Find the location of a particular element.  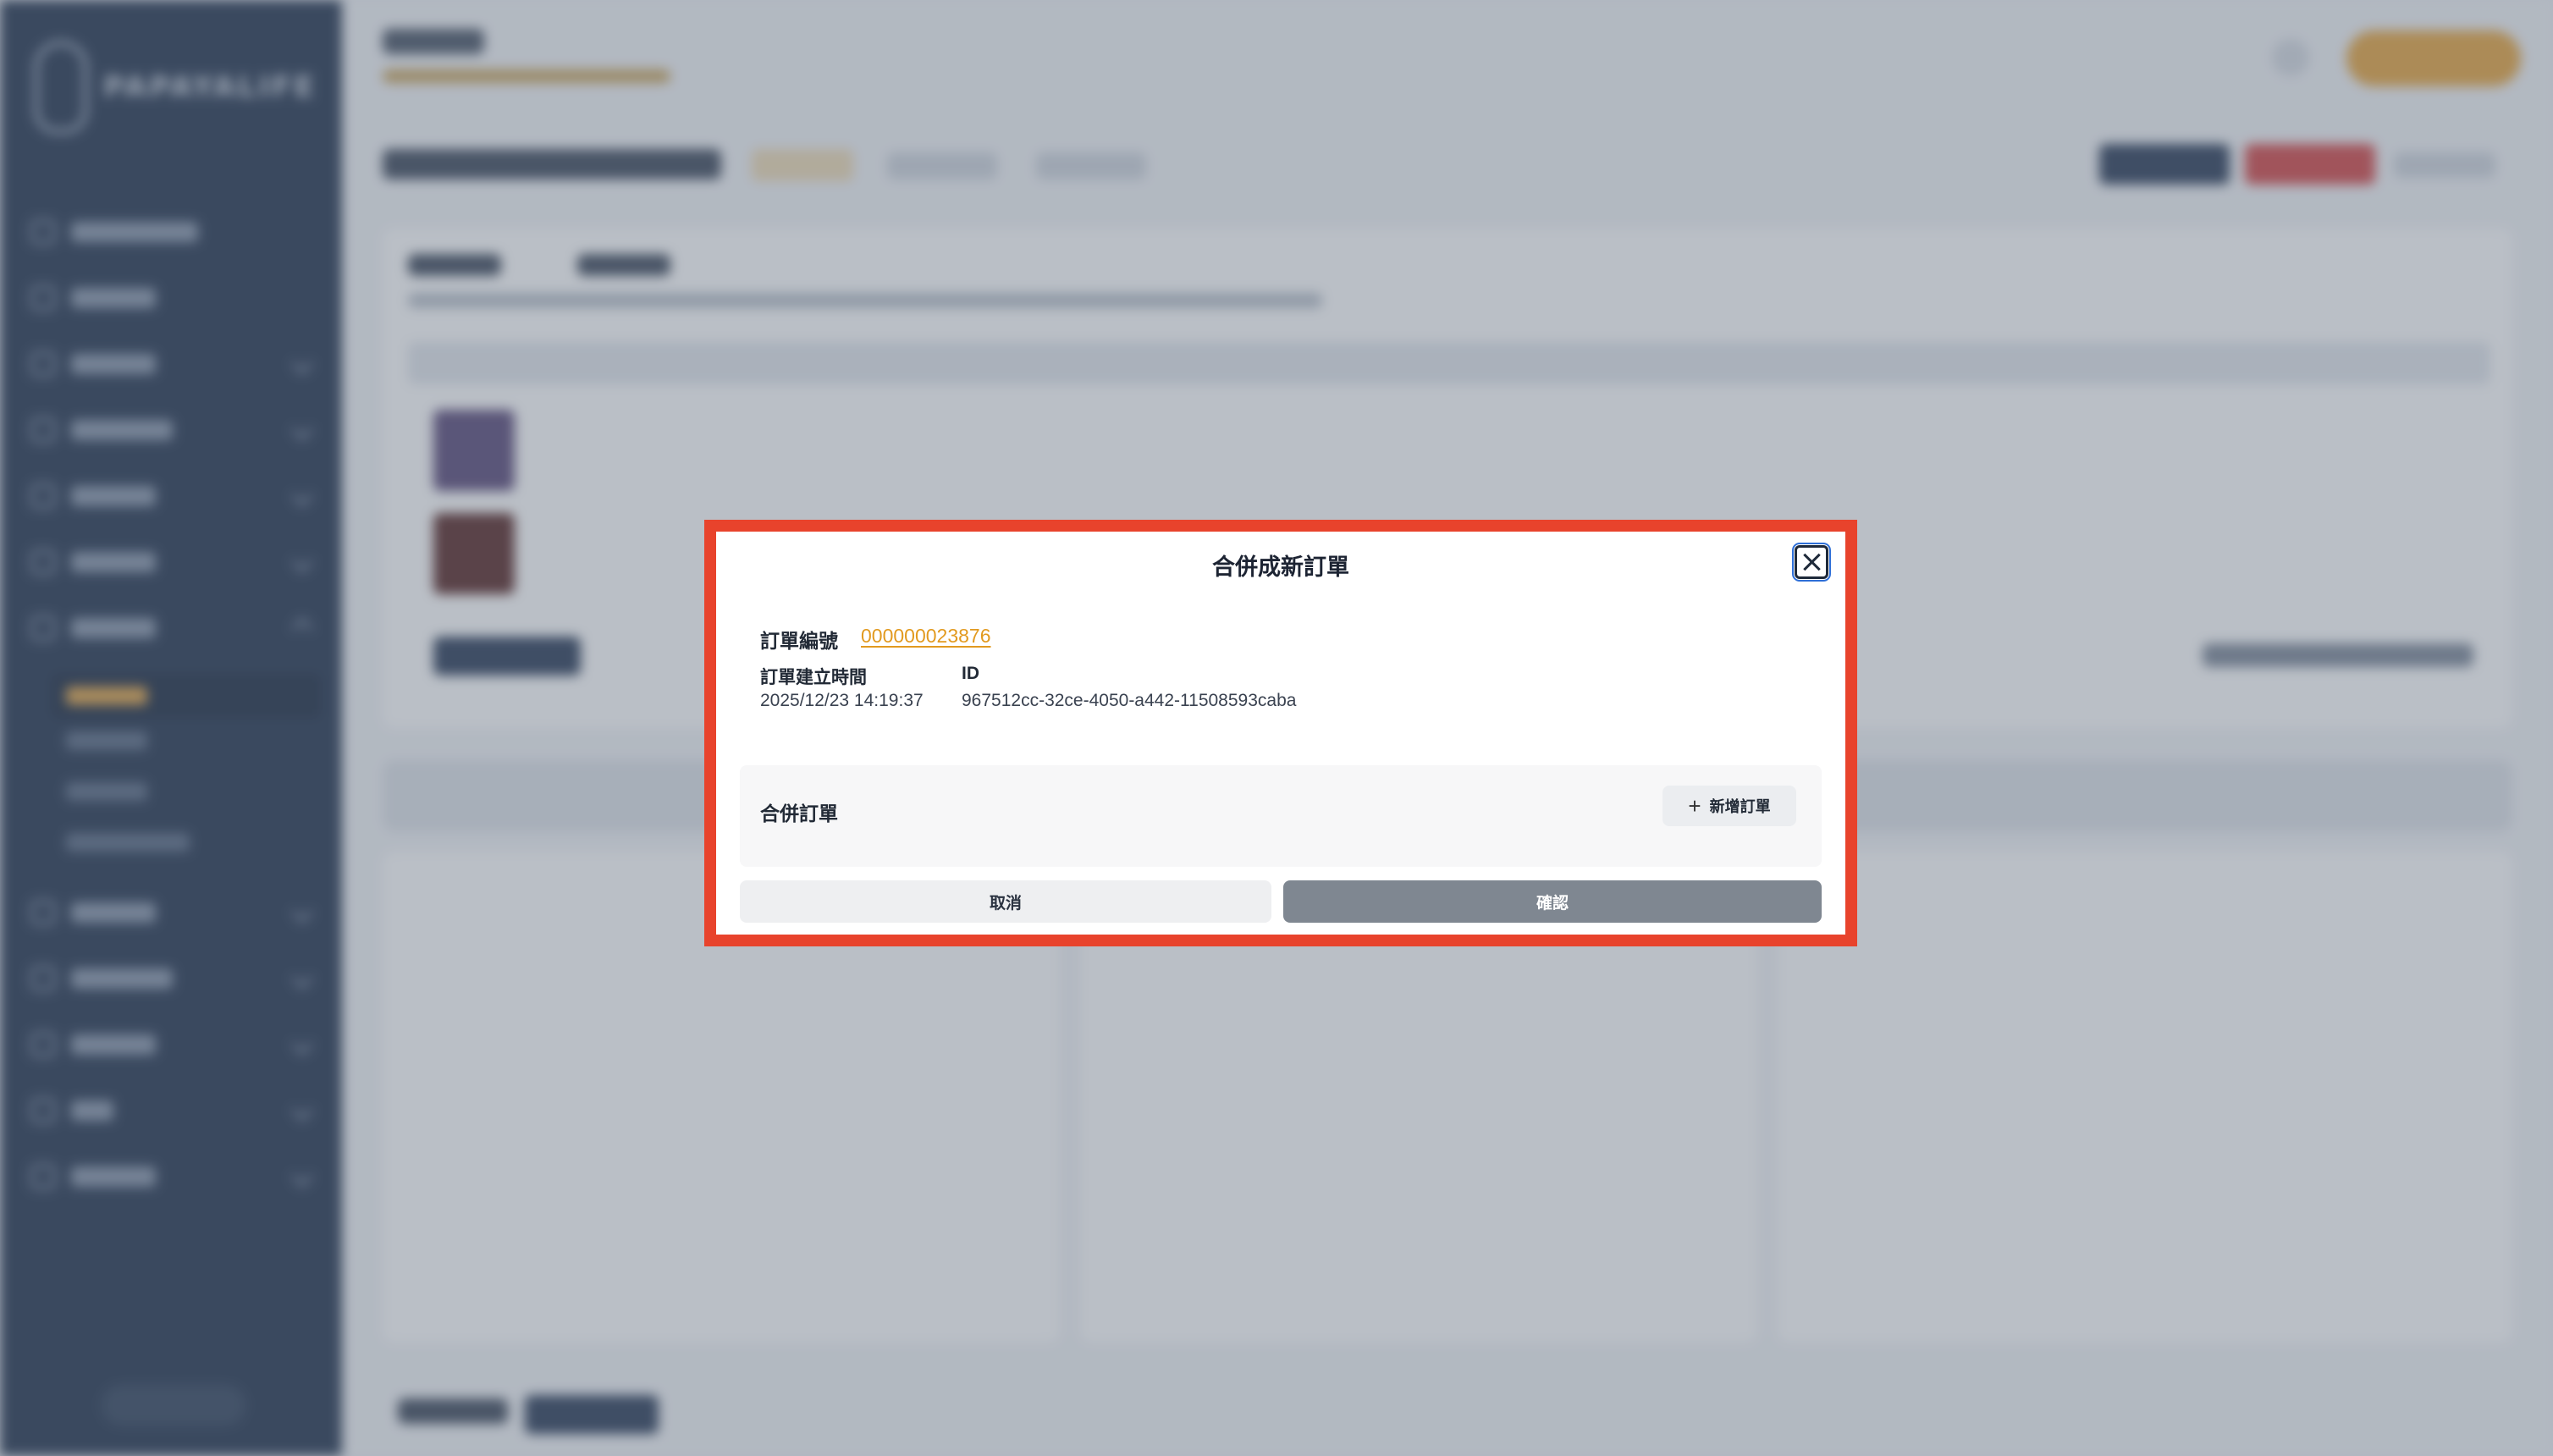

merge-orders-panel: 合併訂單 + 新增訂單 is located at coordinates (1281, 816).